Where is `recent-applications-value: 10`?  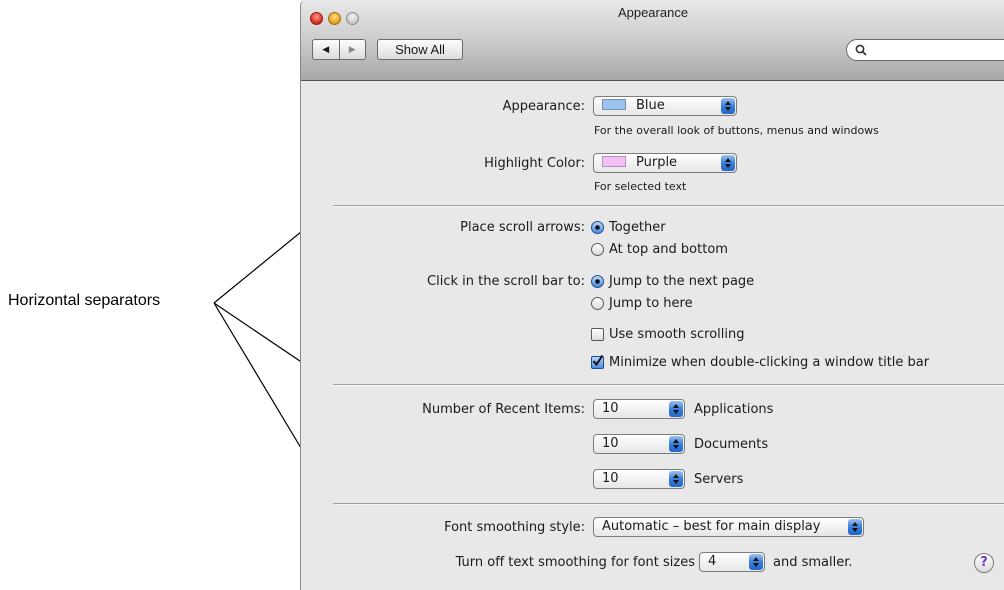
recent-applications-value: 10 is located at coordinates (610, 408).